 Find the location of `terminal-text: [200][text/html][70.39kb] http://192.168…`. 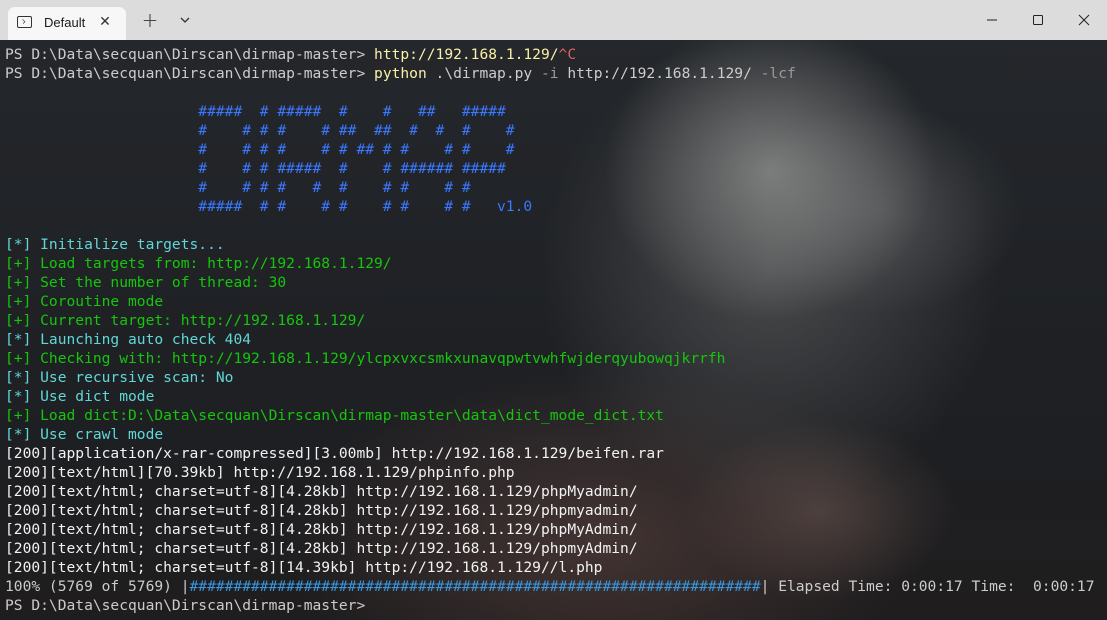

terminal-text: [200][text/html][70.39kb] http://192.168… is located at coordinates (260, 472).